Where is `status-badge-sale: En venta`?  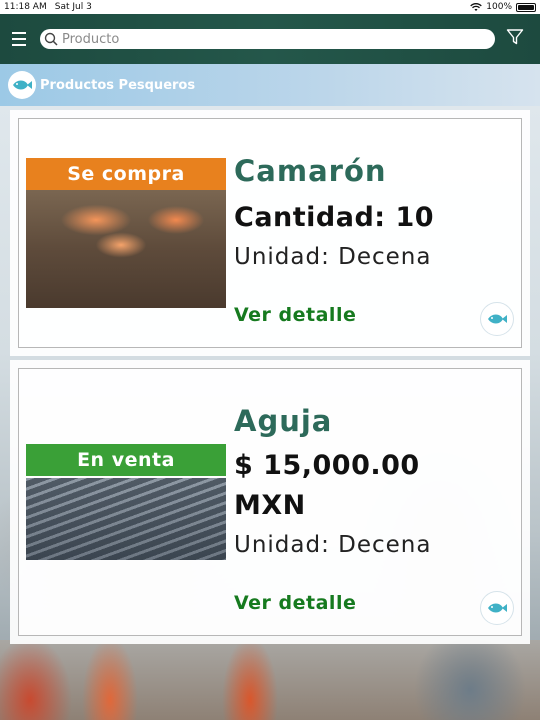
status-badge-sale: En venta is located at coordinates (126, 460).